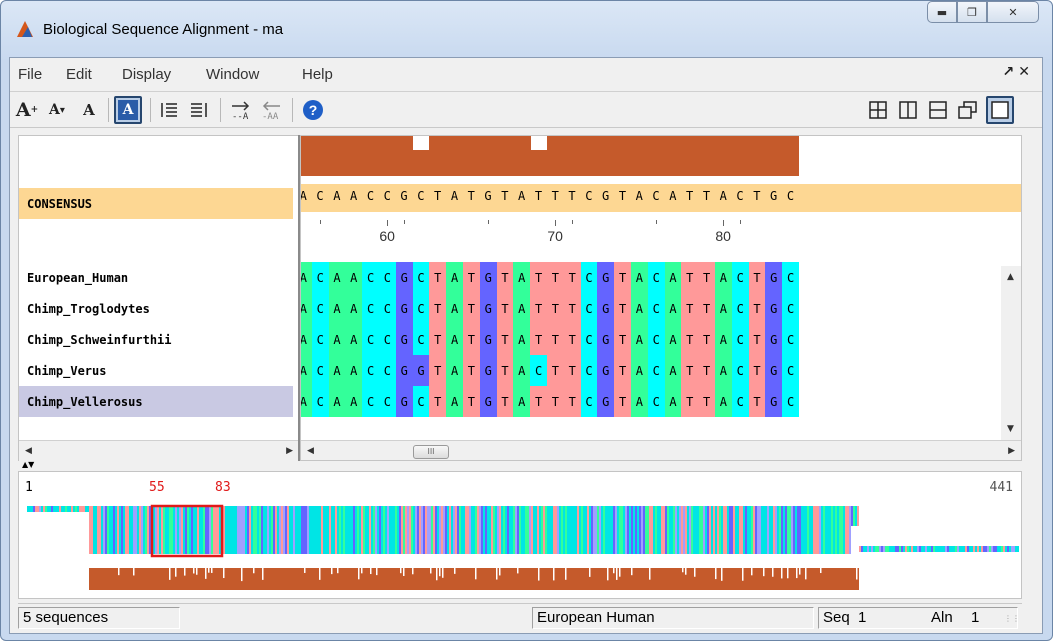 The width and height of the screenshot is (1053, 641). Describe the element at coordinates (968, 110) in the screenshot. I see `float-layout-button` at that location.